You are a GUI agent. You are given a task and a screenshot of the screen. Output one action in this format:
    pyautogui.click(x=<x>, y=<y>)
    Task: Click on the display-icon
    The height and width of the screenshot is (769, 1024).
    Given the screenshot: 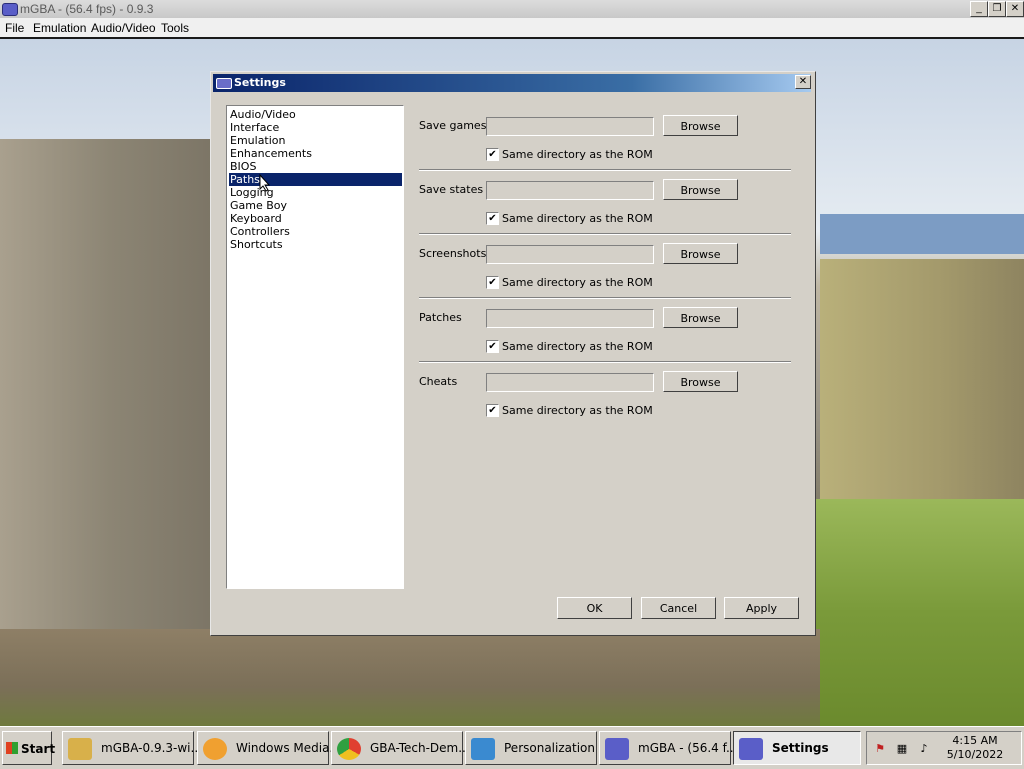 What is the action you would take?
    pyautogui.click(x=483, y=749)
    